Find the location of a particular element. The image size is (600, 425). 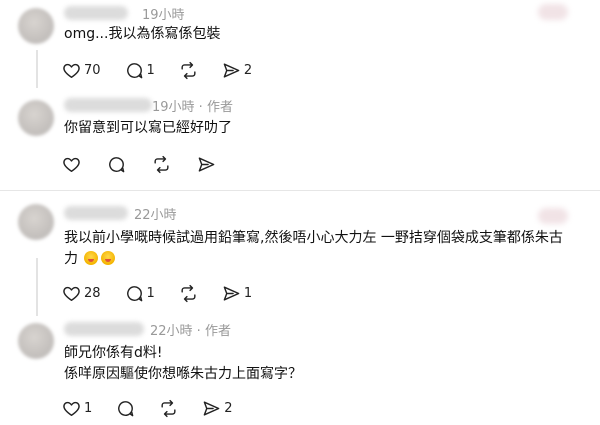

like-button: 1 is located at coordinates (77, 408).